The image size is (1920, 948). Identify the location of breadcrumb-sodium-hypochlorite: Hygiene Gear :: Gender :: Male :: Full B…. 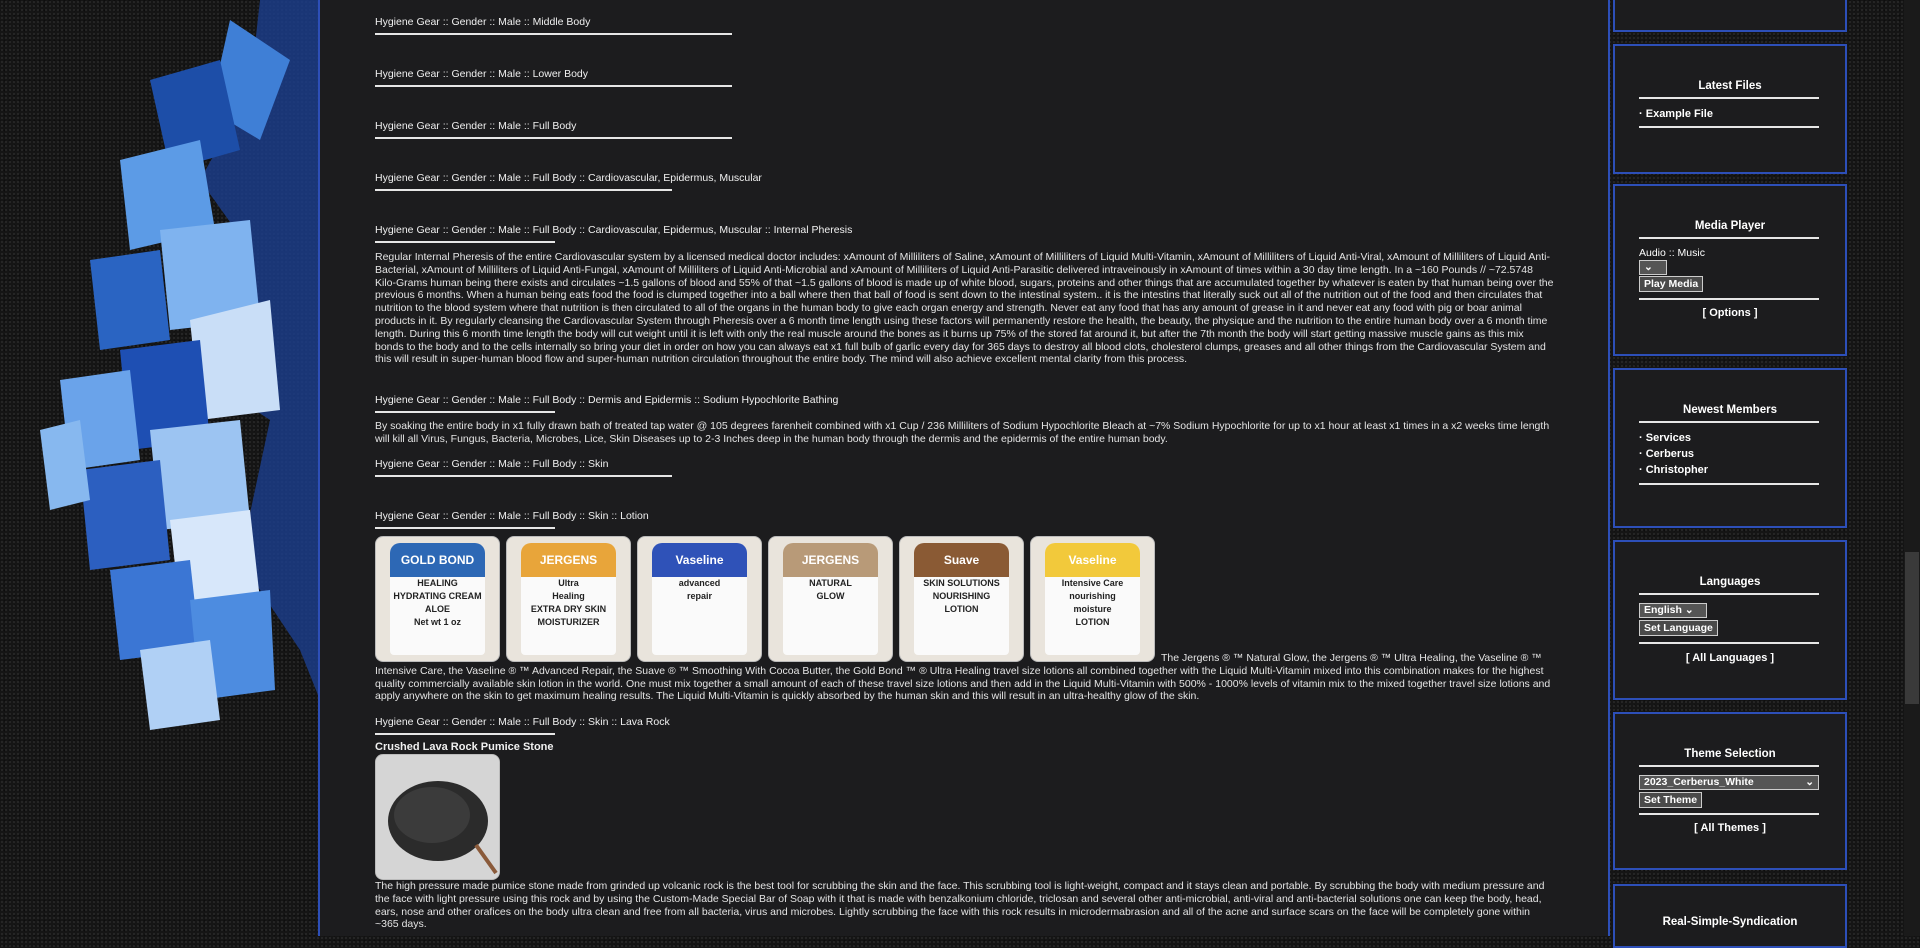
(606, 400).